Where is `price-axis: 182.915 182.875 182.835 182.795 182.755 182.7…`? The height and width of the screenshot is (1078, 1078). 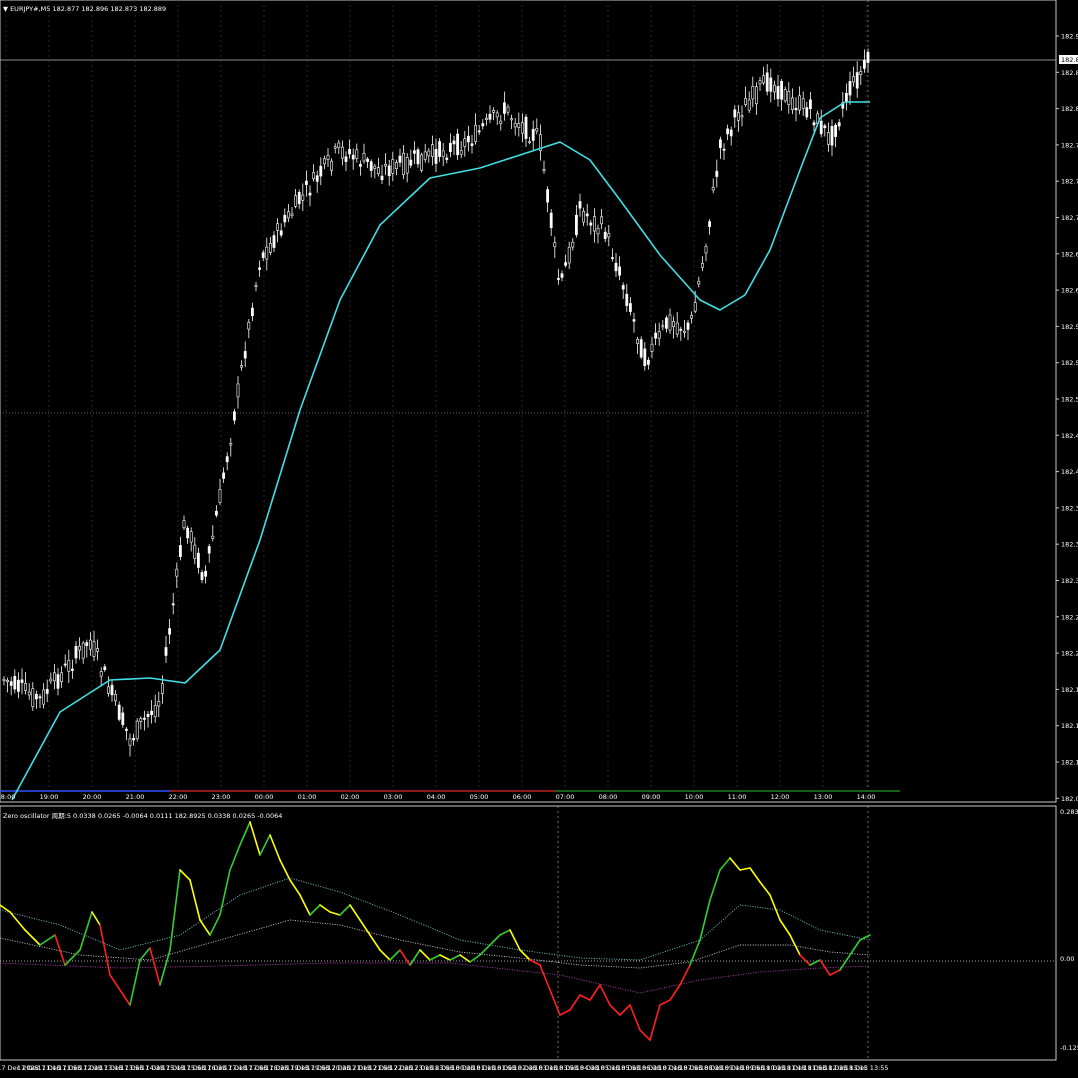
price-axis: 182.915 182.875 182.835 182.795 182.755 182.7… is located at coordinates (1067, 543).